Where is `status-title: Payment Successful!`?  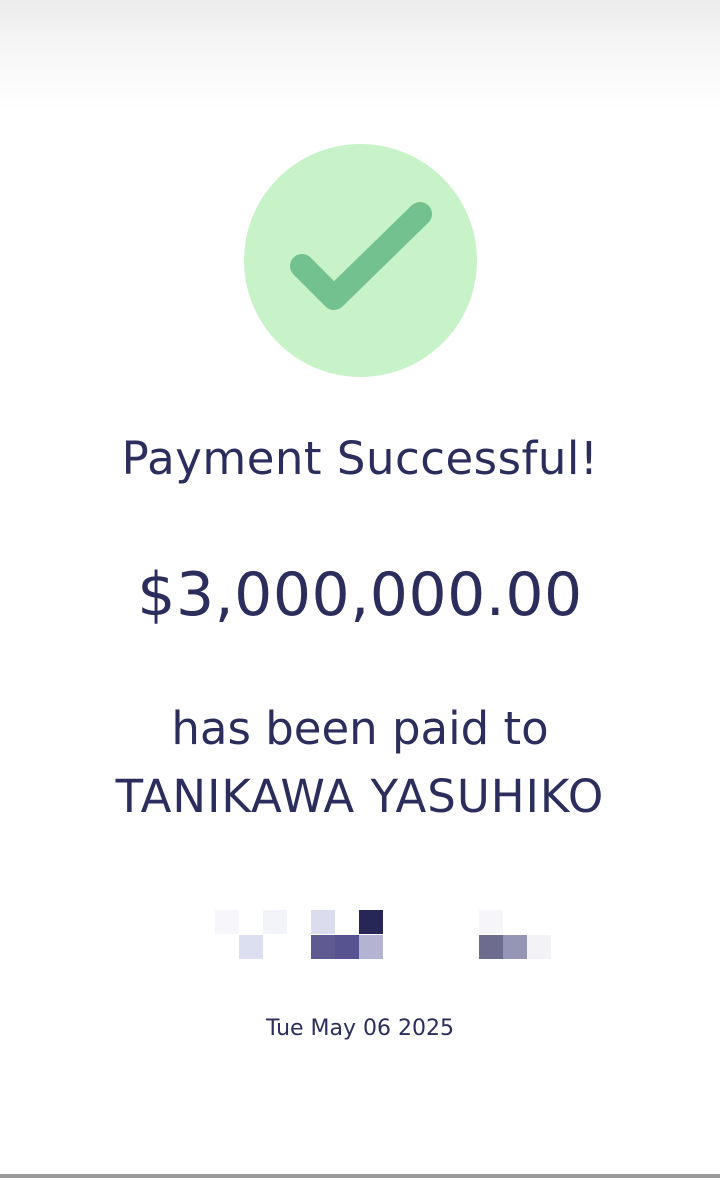
status-title: Payment Successful! is located at coordinates (360, 458).